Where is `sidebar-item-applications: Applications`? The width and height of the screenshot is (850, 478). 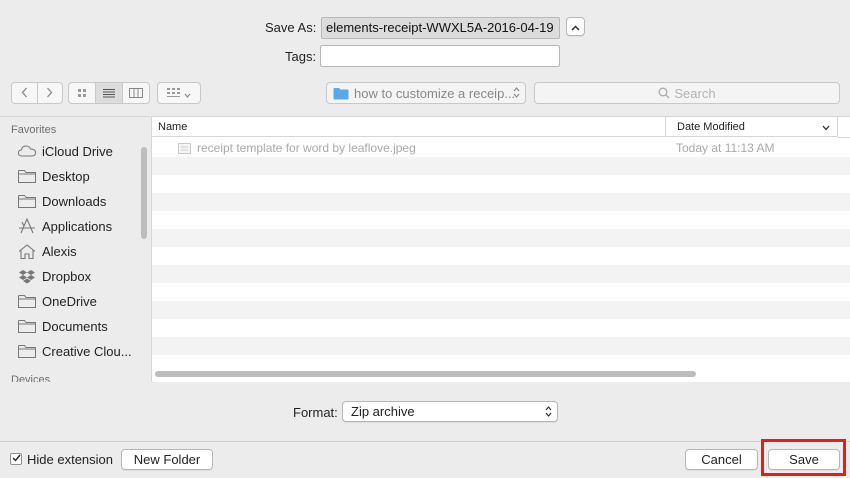 sidebar-item-applications: Applications is located at coordinates (64, 226).